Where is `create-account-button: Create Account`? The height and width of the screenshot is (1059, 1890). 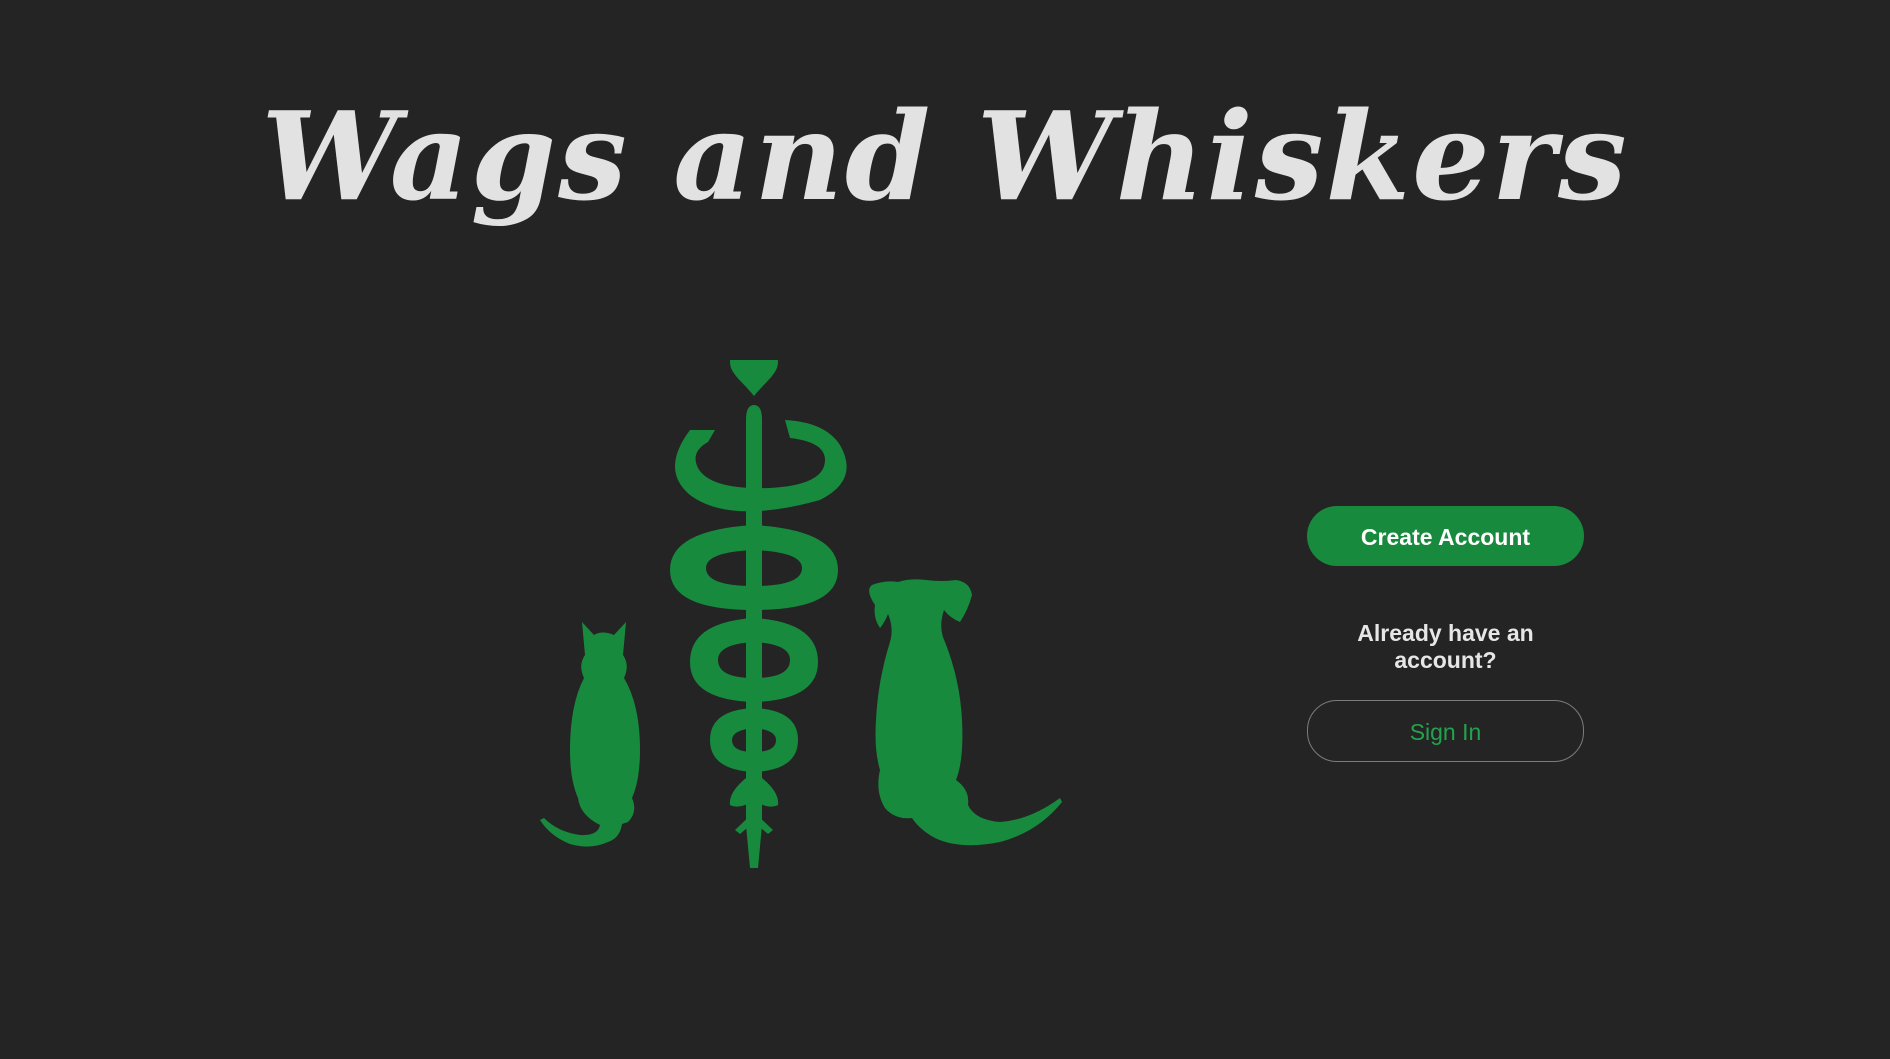 create-account-button: Create Account is located at coordinates (1445, 536).